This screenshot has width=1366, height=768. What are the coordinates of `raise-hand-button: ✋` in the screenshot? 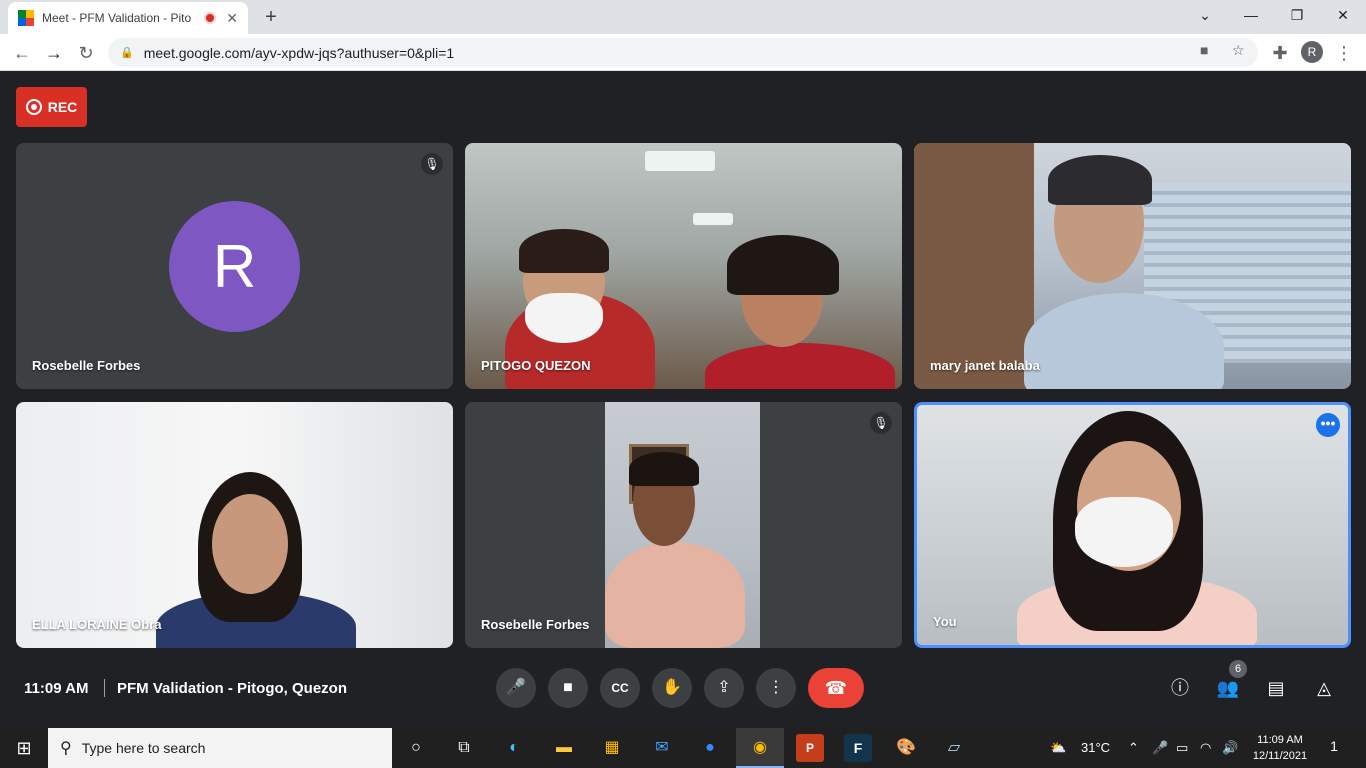 It's located at (672, 688).